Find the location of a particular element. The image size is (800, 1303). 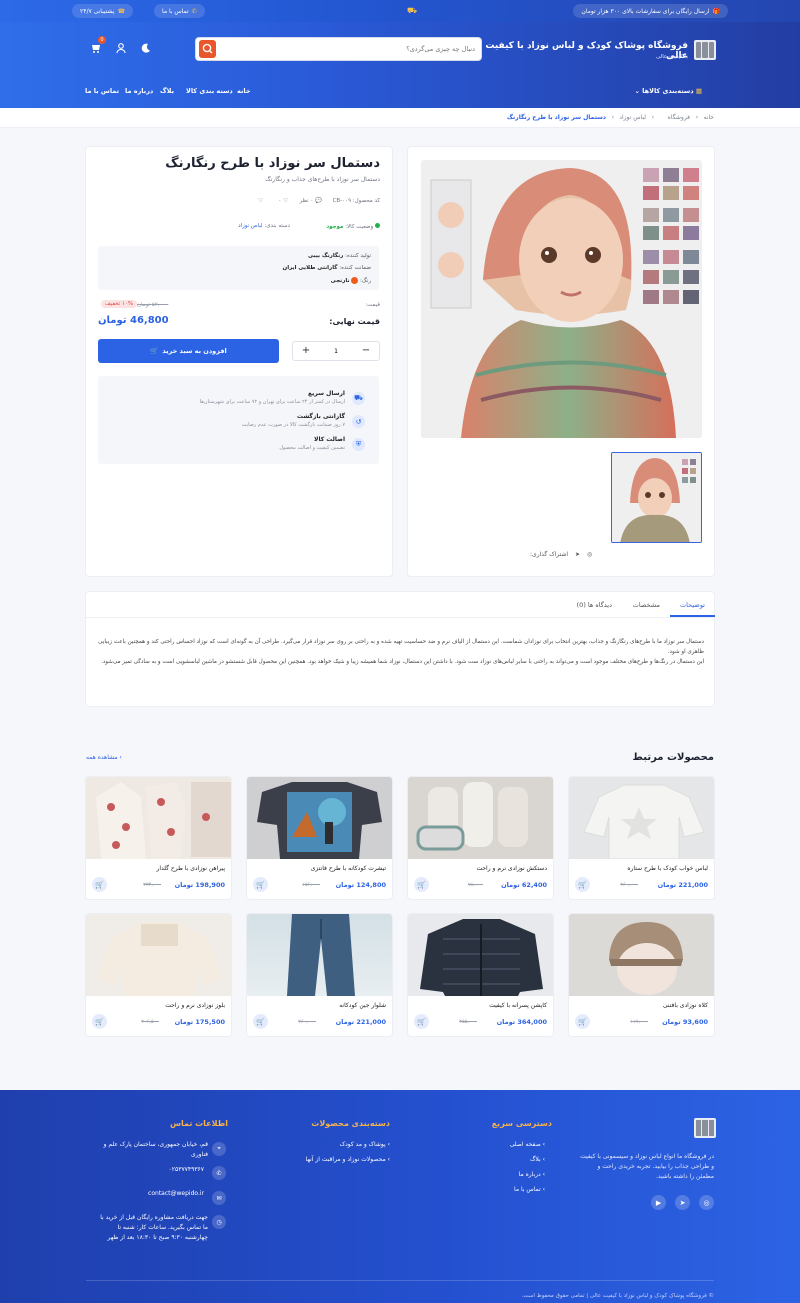

product-thumbnail is located at coordinates (656, 497).